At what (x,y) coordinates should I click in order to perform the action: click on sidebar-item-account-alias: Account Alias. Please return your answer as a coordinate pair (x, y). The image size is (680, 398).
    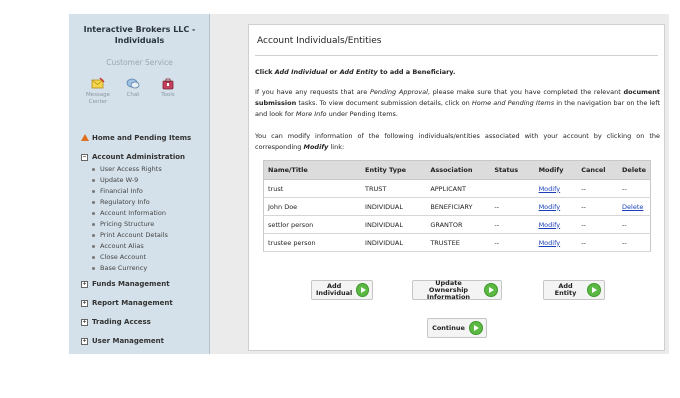
    Looking at the image, I should click on (118, 246).